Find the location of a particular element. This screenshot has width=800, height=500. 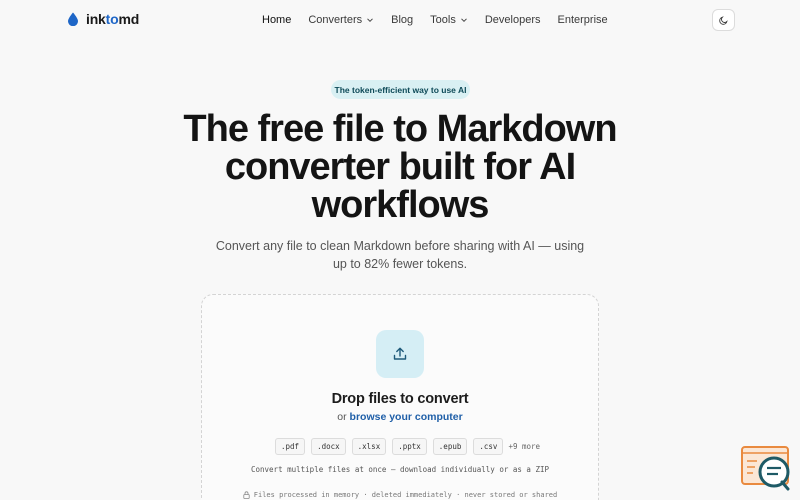

upload-icon is located at coordinates (400, 353).